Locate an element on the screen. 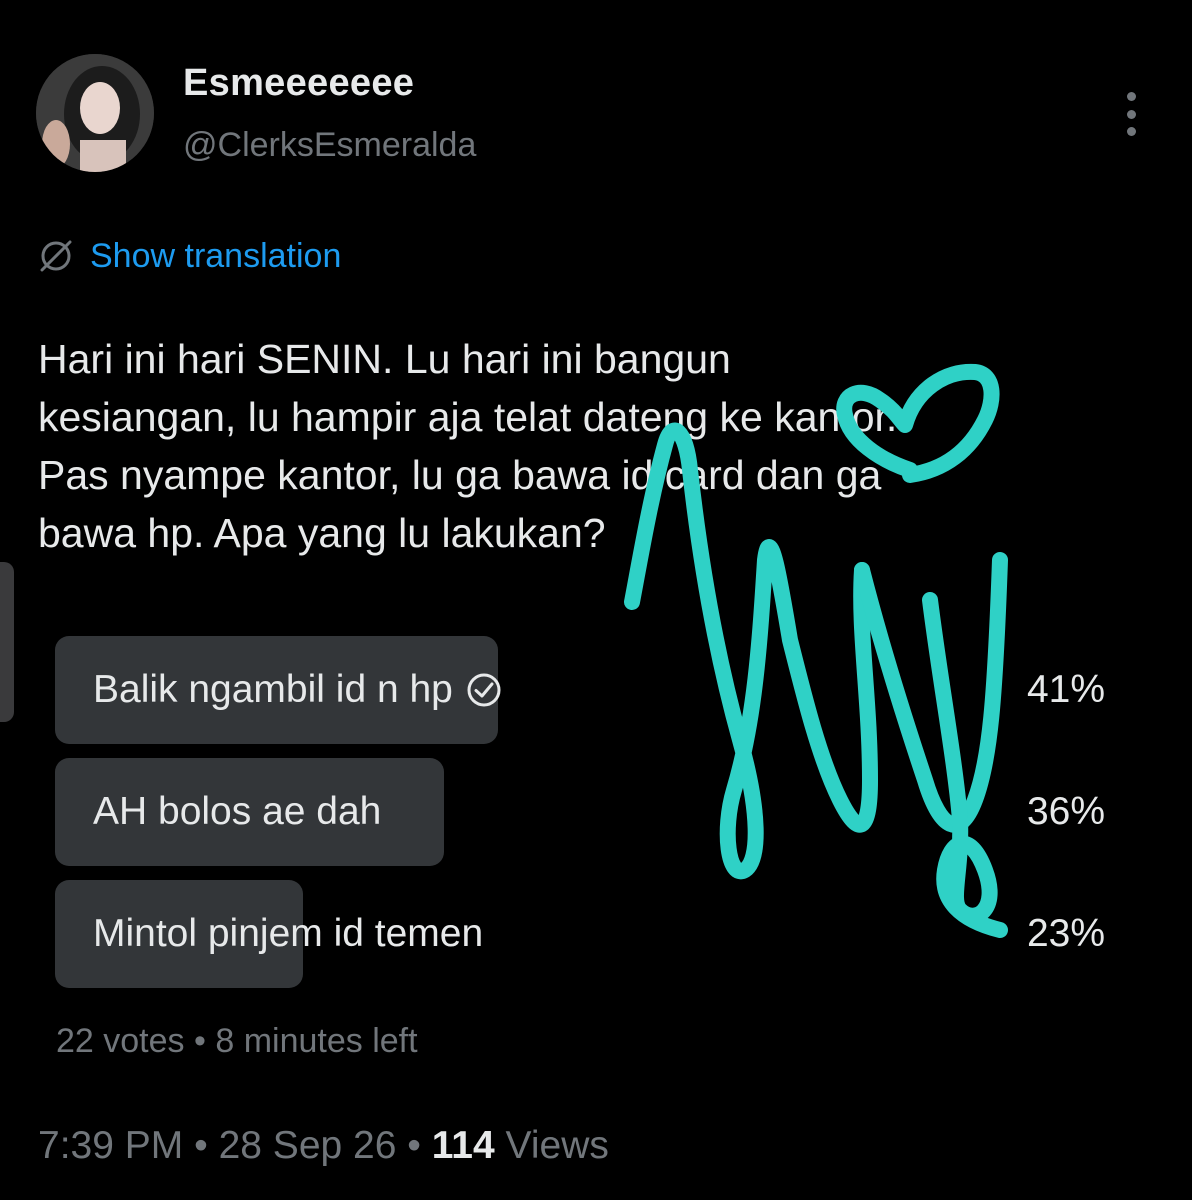  edge-panel-handle is located at coordinates (7, 642).